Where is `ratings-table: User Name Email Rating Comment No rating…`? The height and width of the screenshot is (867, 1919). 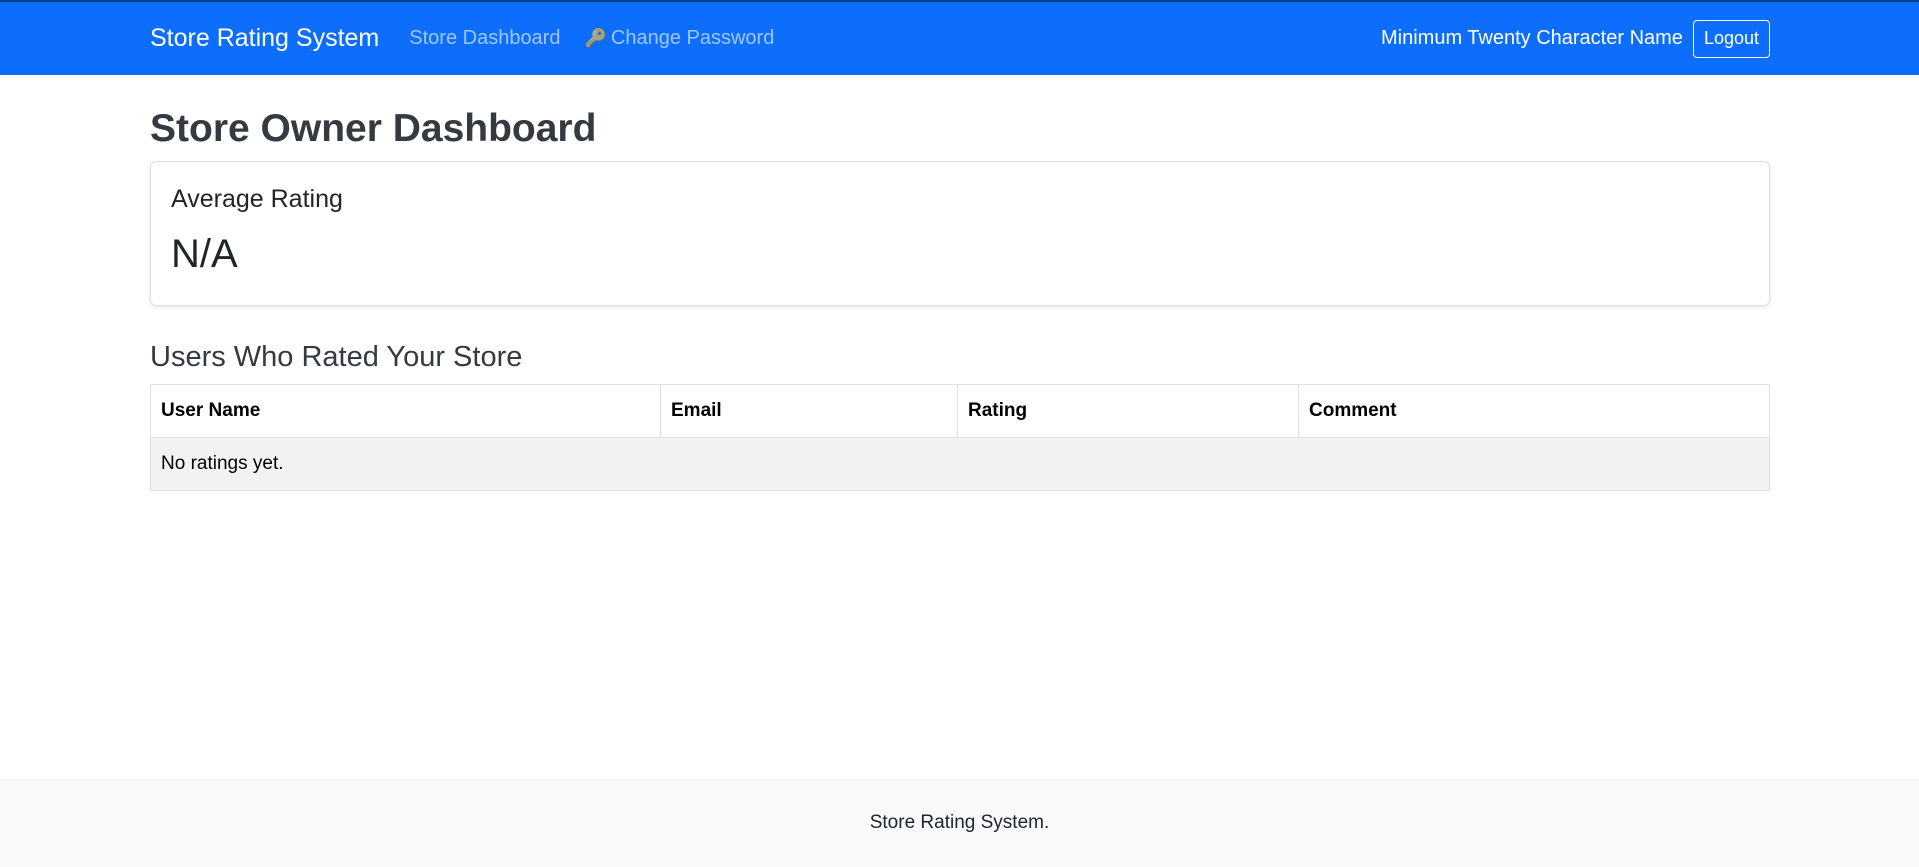 ratings-table: User Name Email Rating Comment No rating… is located at coordinates (960, 437).